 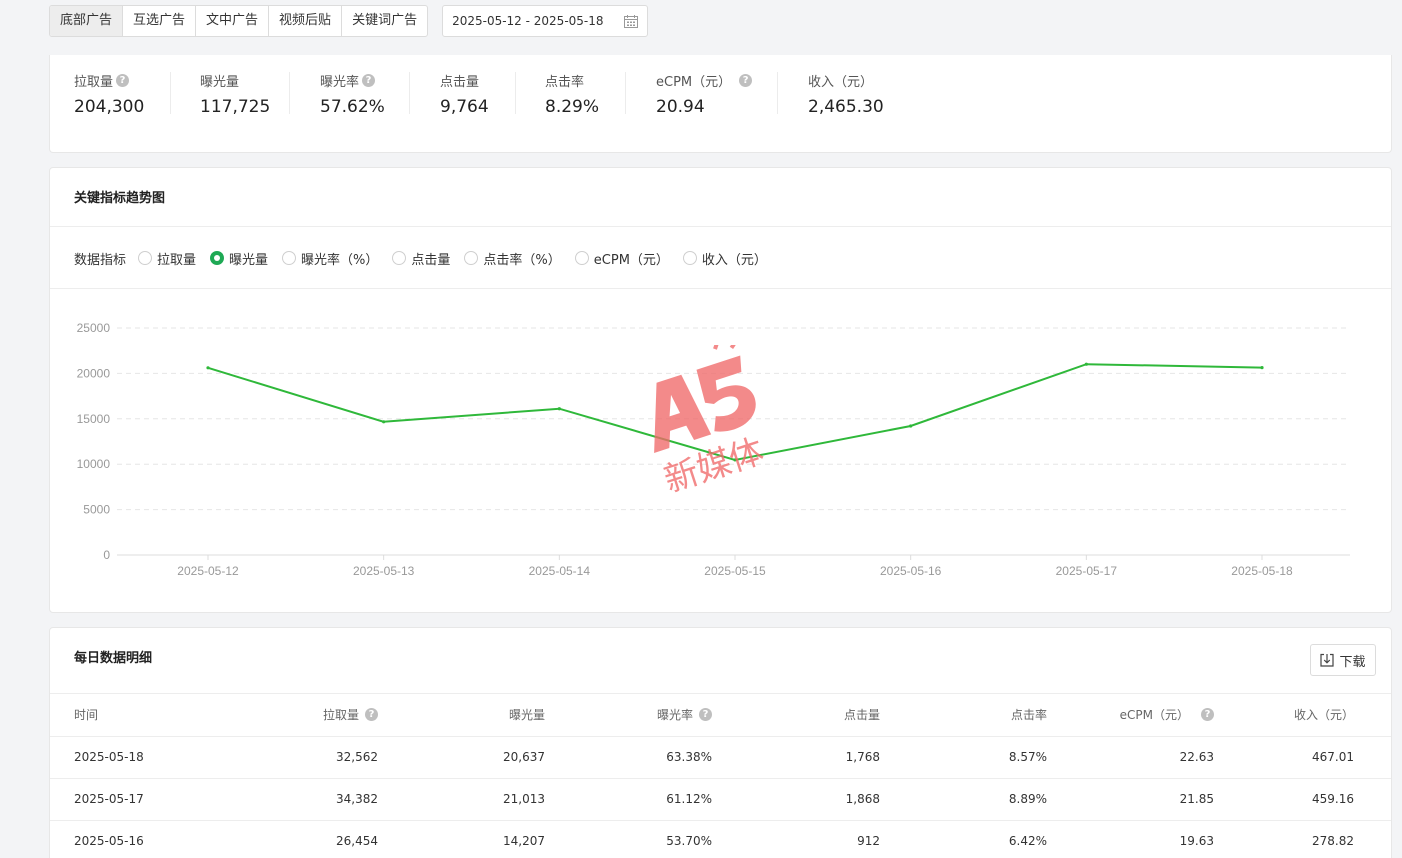 I want to click on radio-ecpm: eCPM（元）, so click(x=621, y=258).